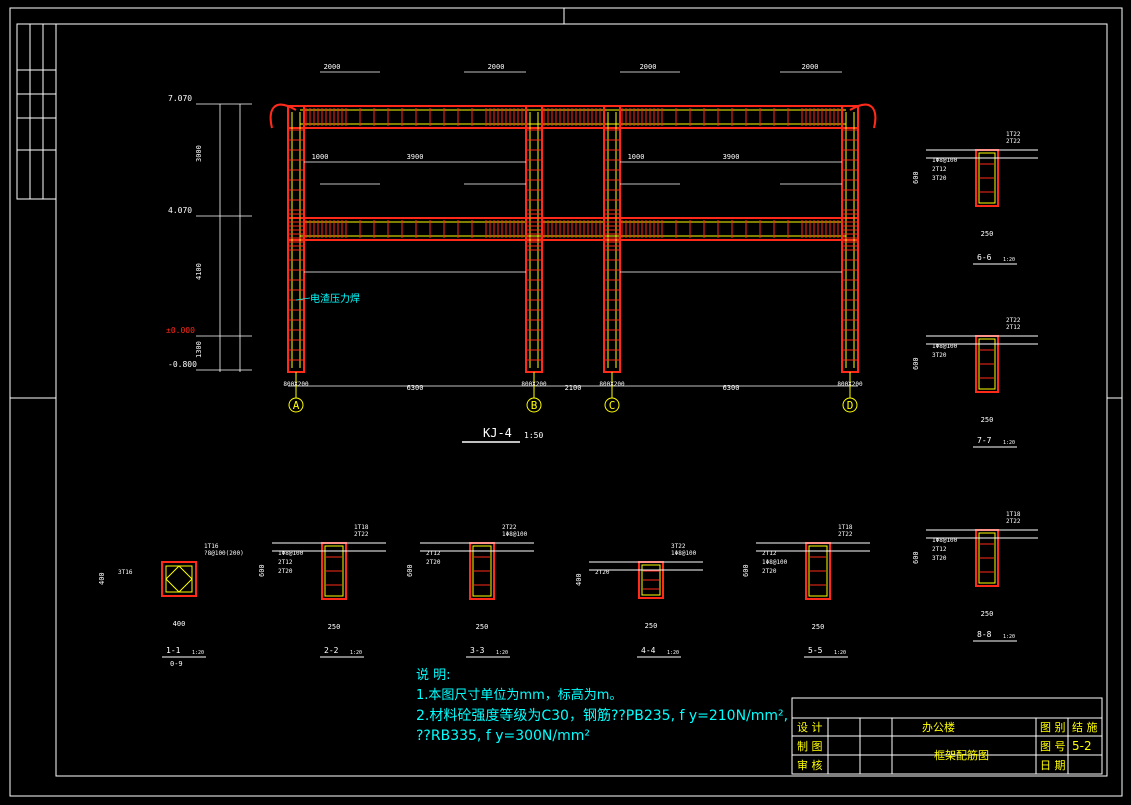 Image resolution: width=1131 pixels, height=805 pixels. I want to click on tb-number-label: 图 号, so click(1053, 746).